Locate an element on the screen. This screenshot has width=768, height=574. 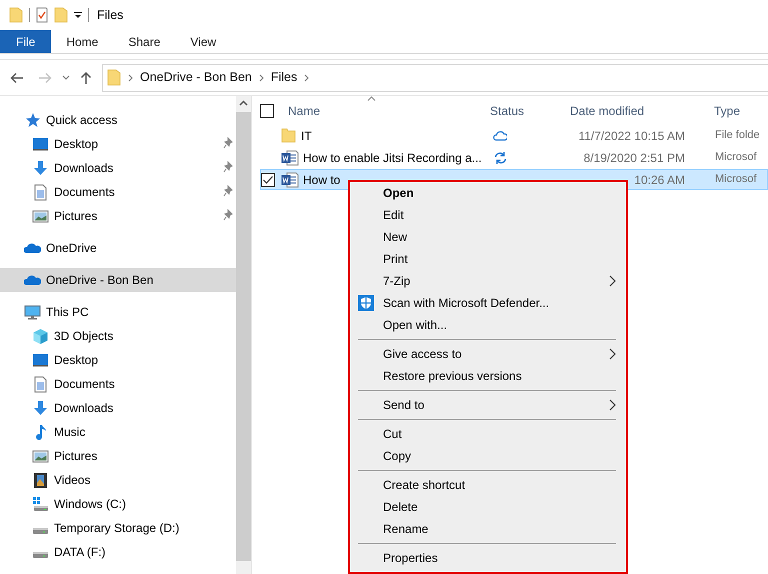
menu-item: Cut is located at coordinates (488, 434).